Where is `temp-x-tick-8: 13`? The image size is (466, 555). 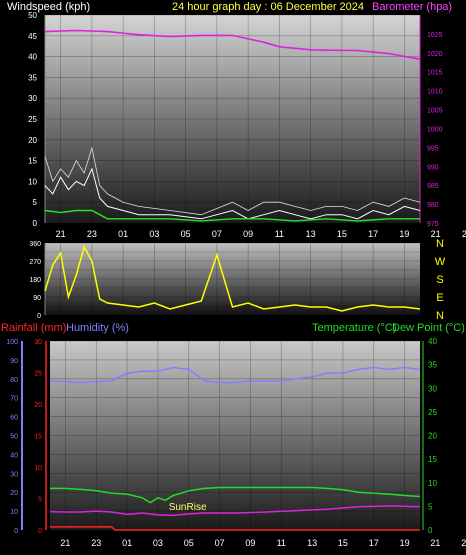 temp-x-tick-8: 13 is located at coordinates (312, 543).